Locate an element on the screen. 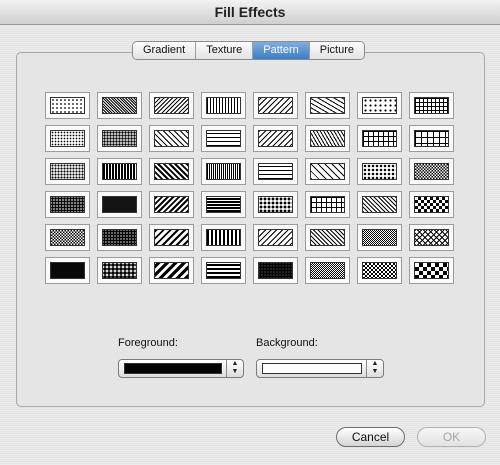 Image resolution: width=500 pixels, height=465 pixels. tab-gradient: Gradient is located at coordinates (165, 50).